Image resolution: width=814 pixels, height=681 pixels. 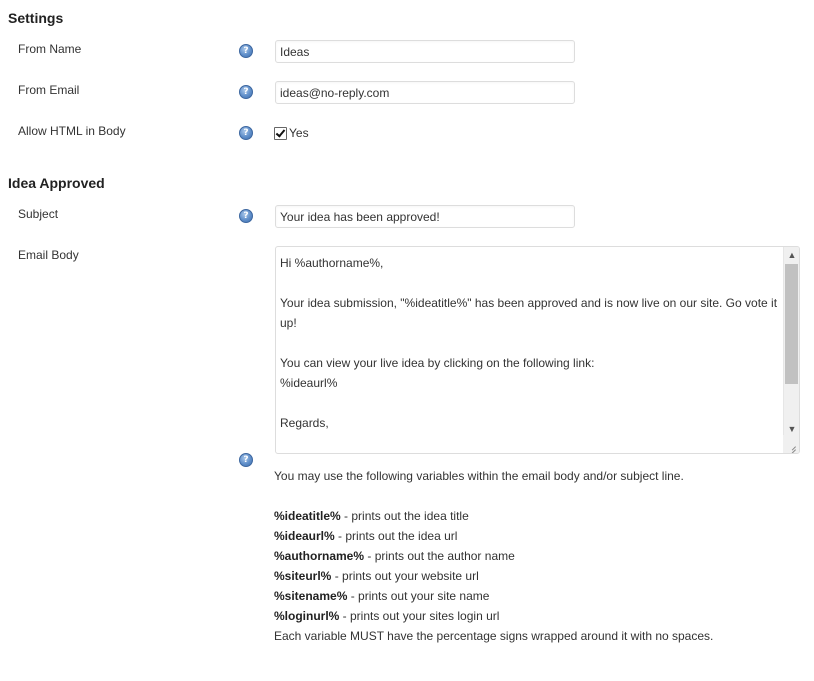 I want to click on allow-html-checkbox-group: Yes, so click(x=291, y=133).